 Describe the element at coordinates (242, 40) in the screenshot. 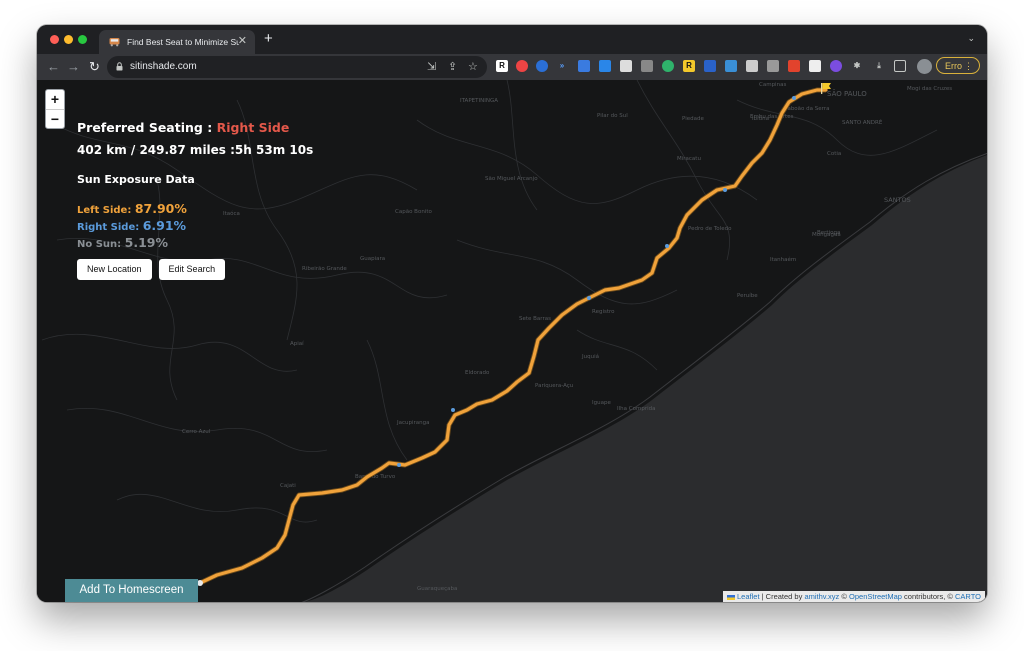

I see `close-tab-icon: ✕` at that location.